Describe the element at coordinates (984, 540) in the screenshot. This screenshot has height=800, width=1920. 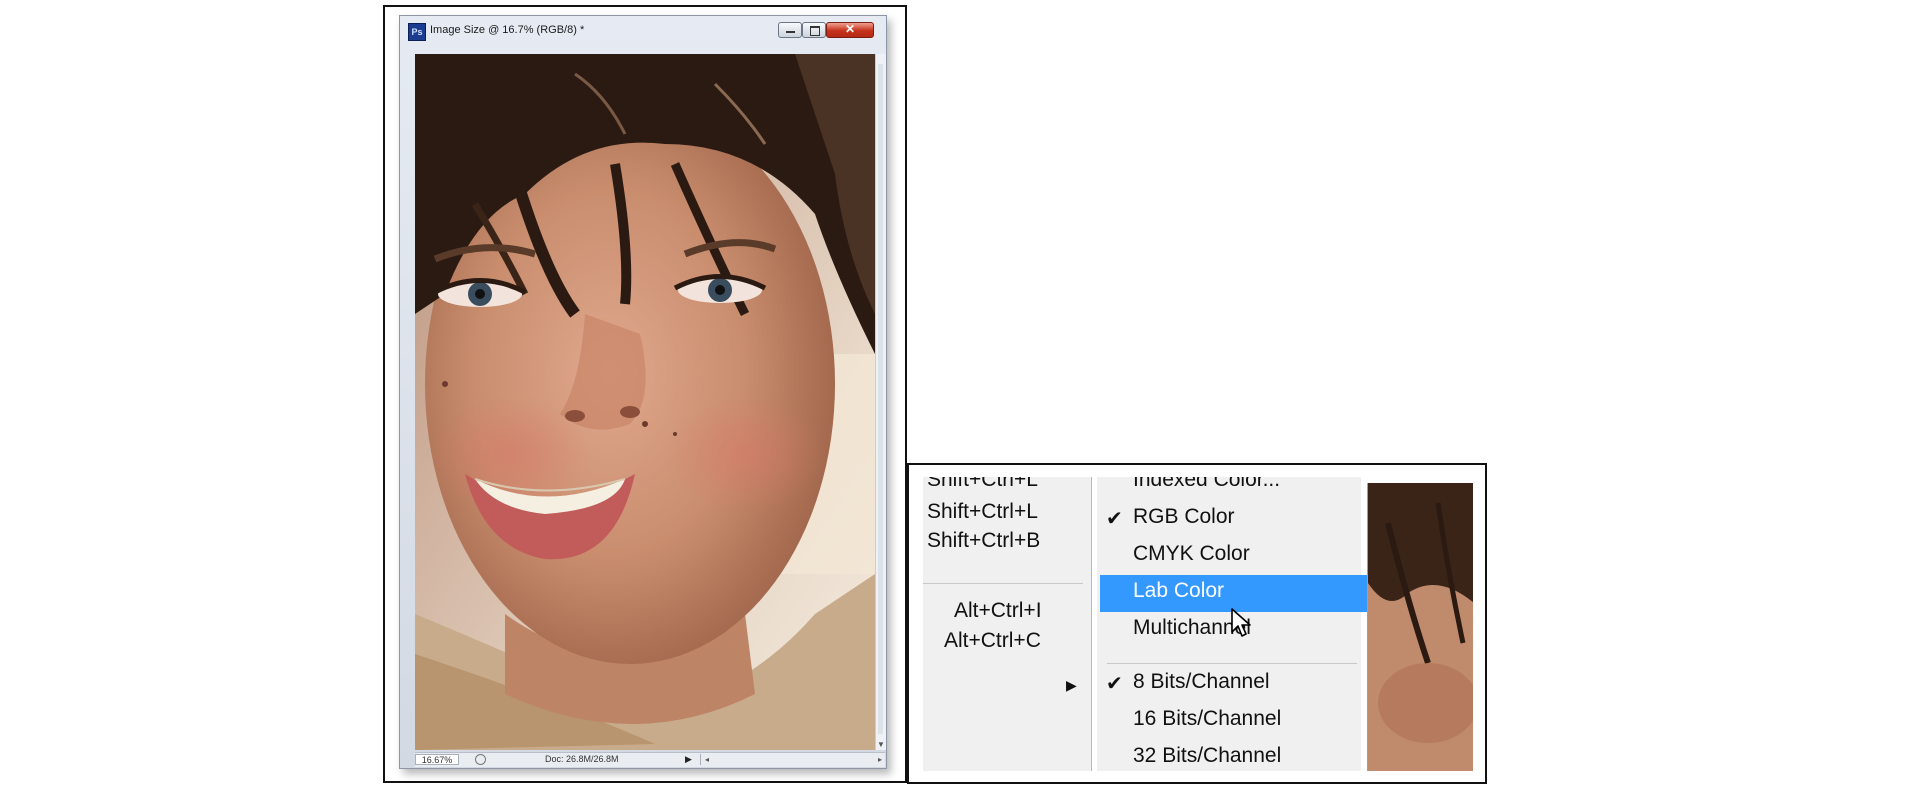
I see `menu-shortcut: Shift+Ctrl+B` at that location.